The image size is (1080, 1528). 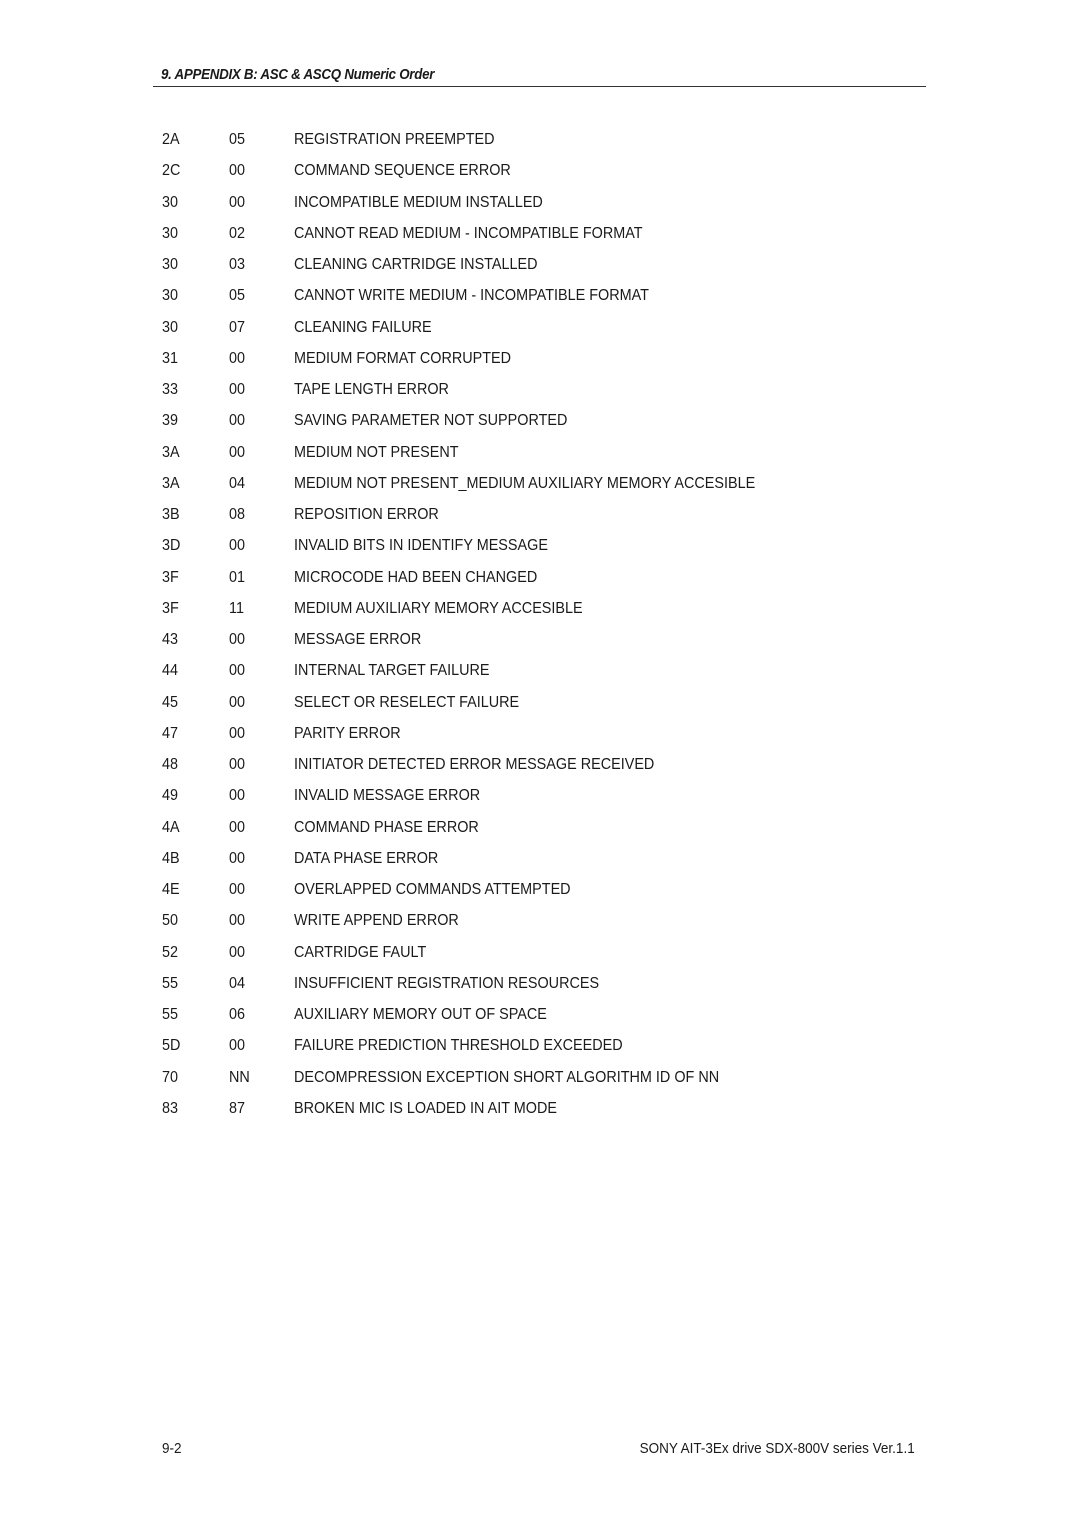 I want to click on page-number: 9-2, so click(x=172, y=1448).